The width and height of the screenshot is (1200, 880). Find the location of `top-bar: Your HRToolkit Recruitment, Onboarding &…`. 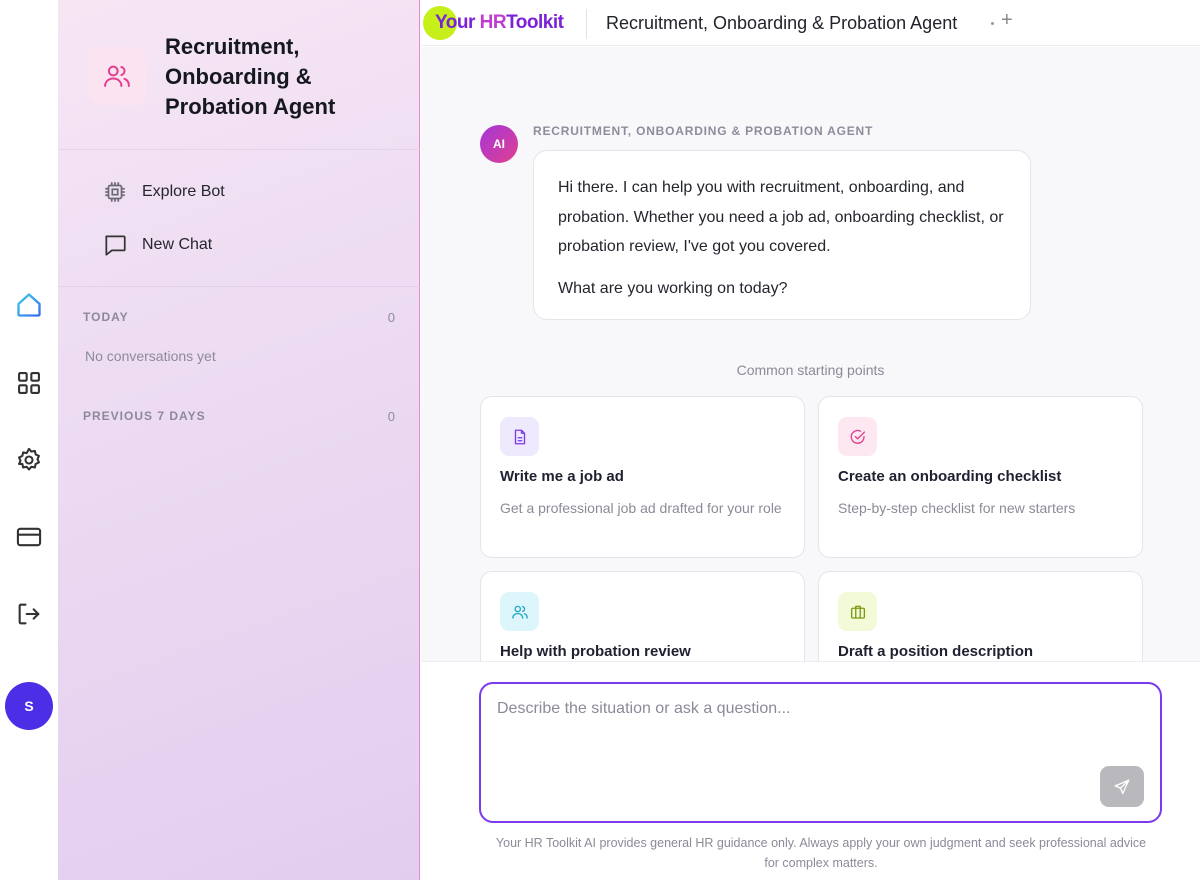

top-bar: Your HRToolkit Recruitment, Onboarding &… is located at coordinates (810, 23).